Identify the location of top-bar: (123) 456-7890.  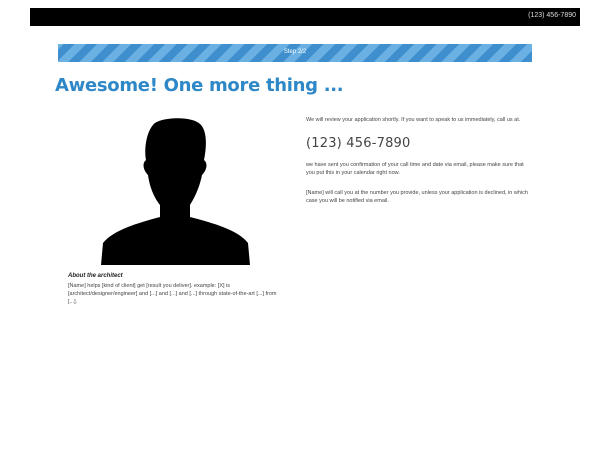
(305, 17).